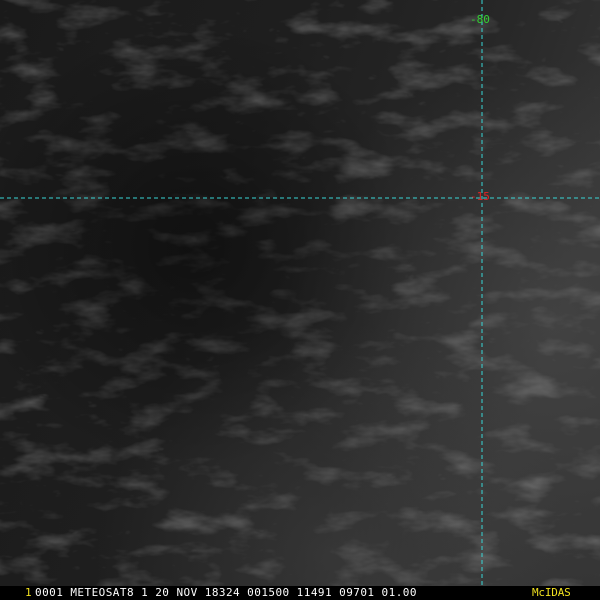 The height and width of the screenshot is (600, 600). I want to click on software-label: McIDAS, so click(551, 592).